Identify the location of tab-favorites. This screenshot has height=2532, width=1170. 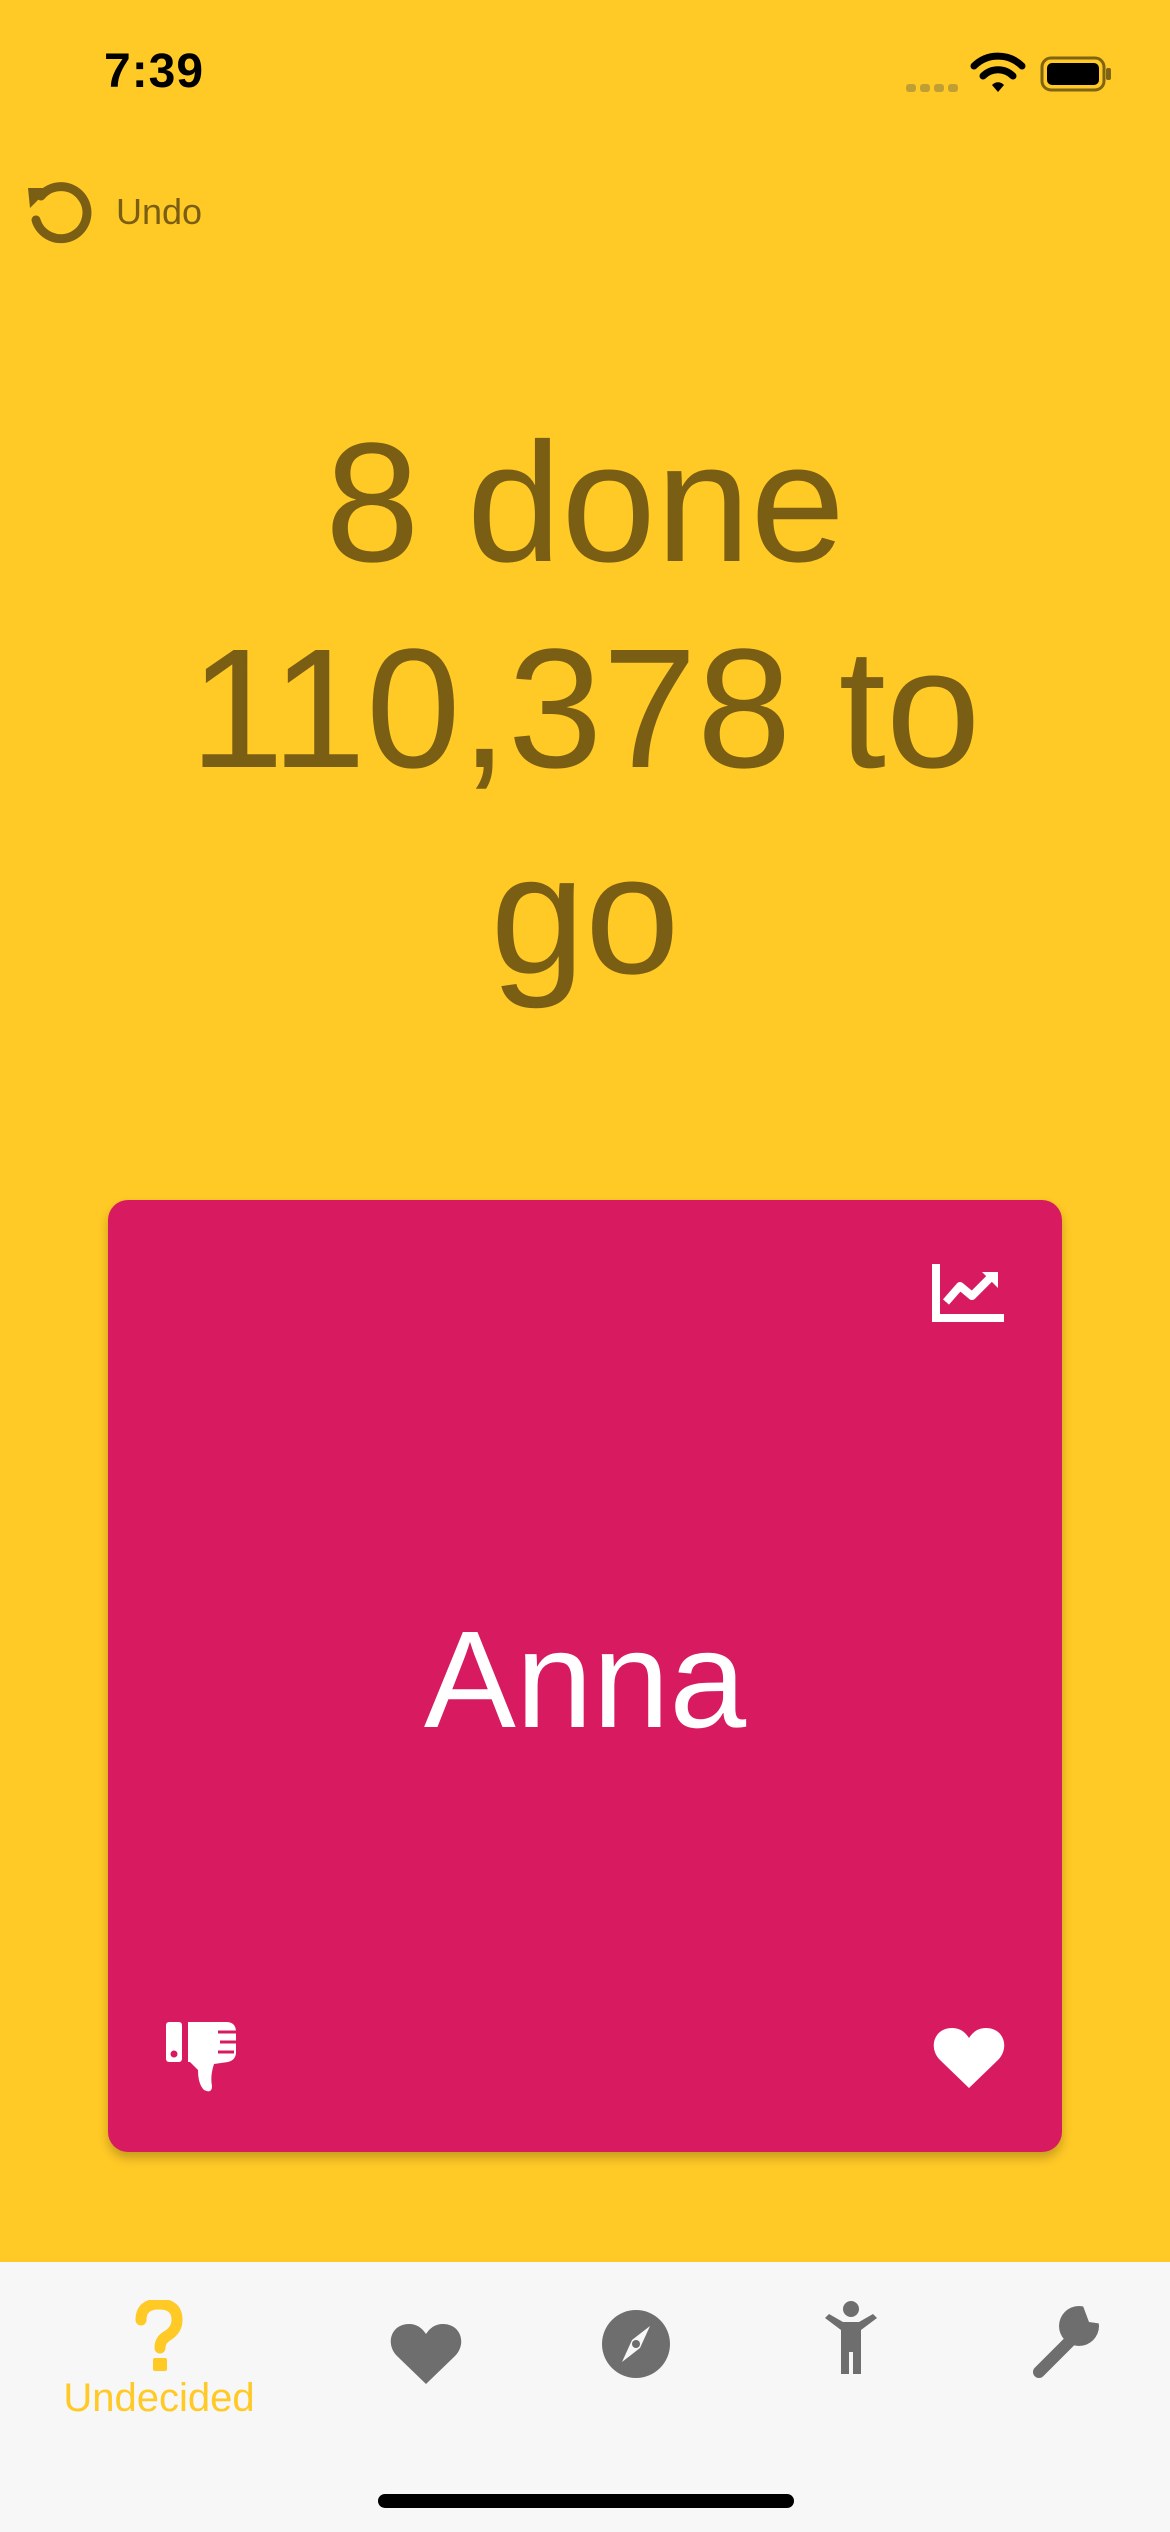
(426, 2352).